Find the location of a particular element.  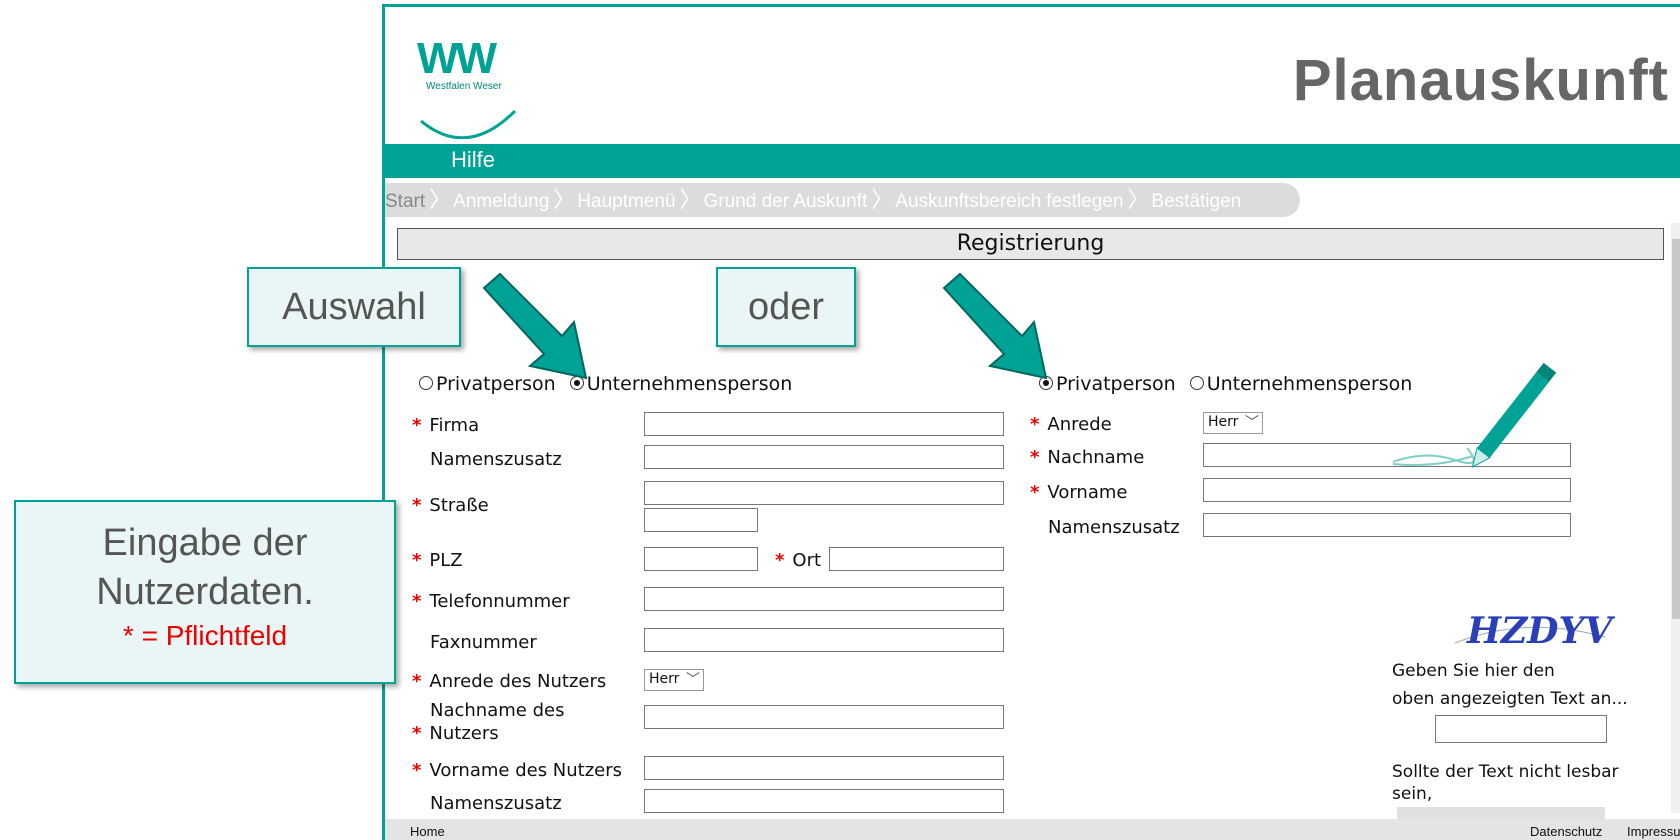

label-anrede-nutzer: * Anrede des Nutzers is located at coordinates (509, 681).